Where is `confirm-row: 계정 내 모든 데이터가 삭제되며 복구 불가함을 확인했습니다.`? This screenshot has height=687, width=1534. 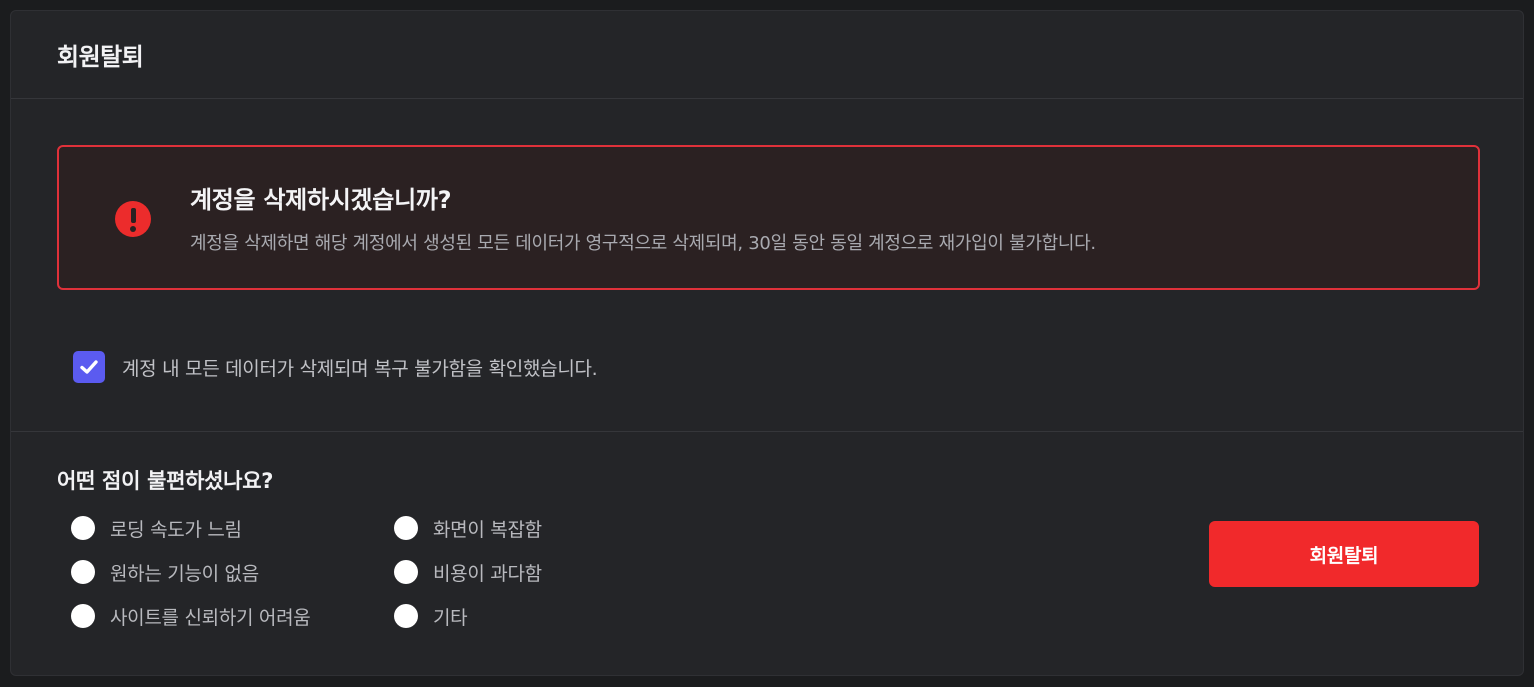
confirm-row: 계정 내 모든 데이터가 삭제되며 복구 불가함을 확인했습니다. is located at coordinates (335, 367).